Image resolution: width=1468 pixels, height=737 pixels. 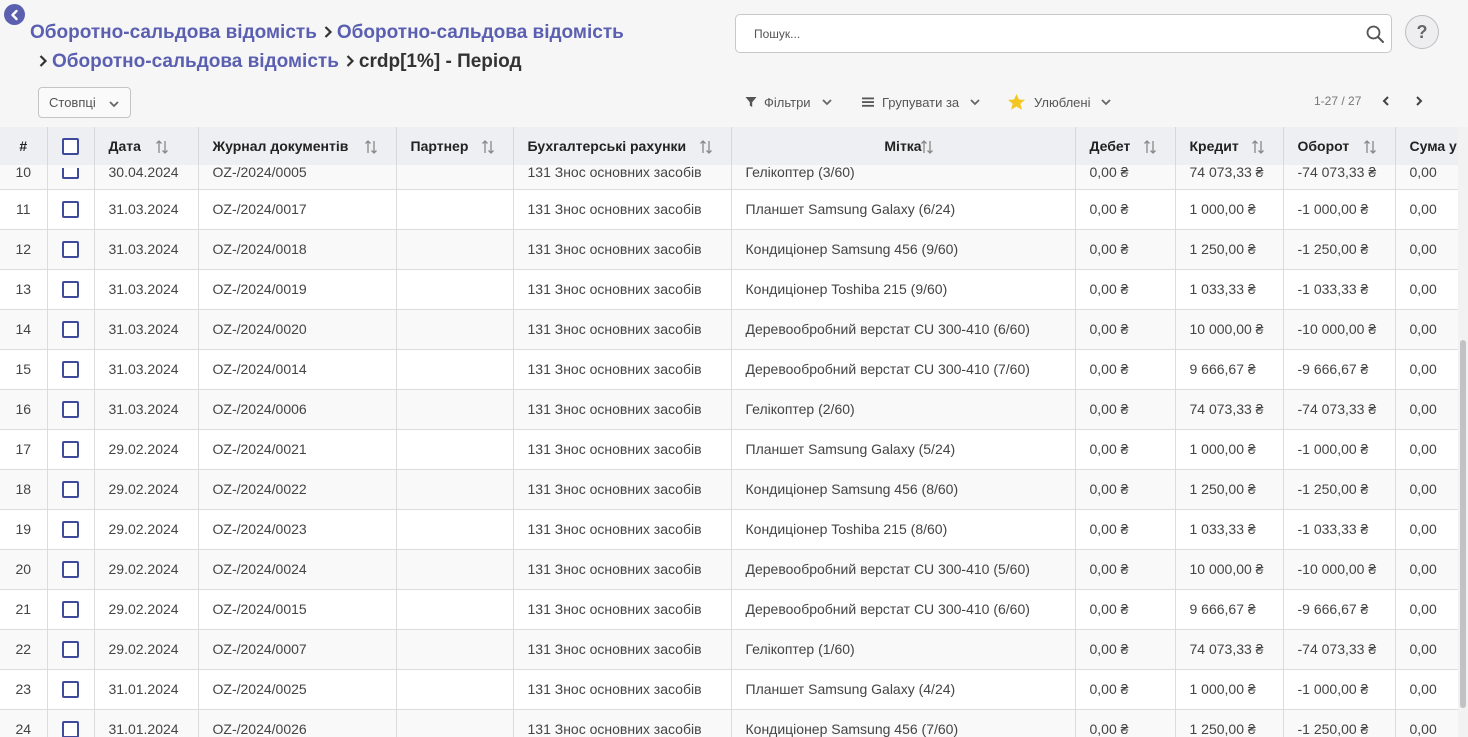 I want to click on breadcrumb-link-2: Оборотно-сальдова відомість, so click(x=480, y=32).